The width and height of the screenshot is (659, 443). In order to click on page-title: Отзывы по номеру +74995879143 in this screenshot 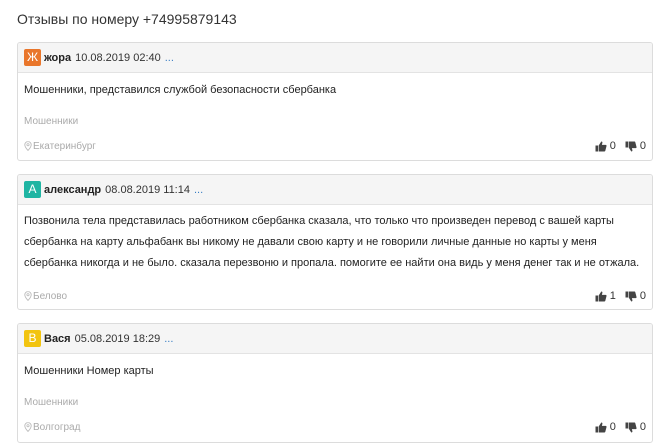, I will do `click(127, 19)`.